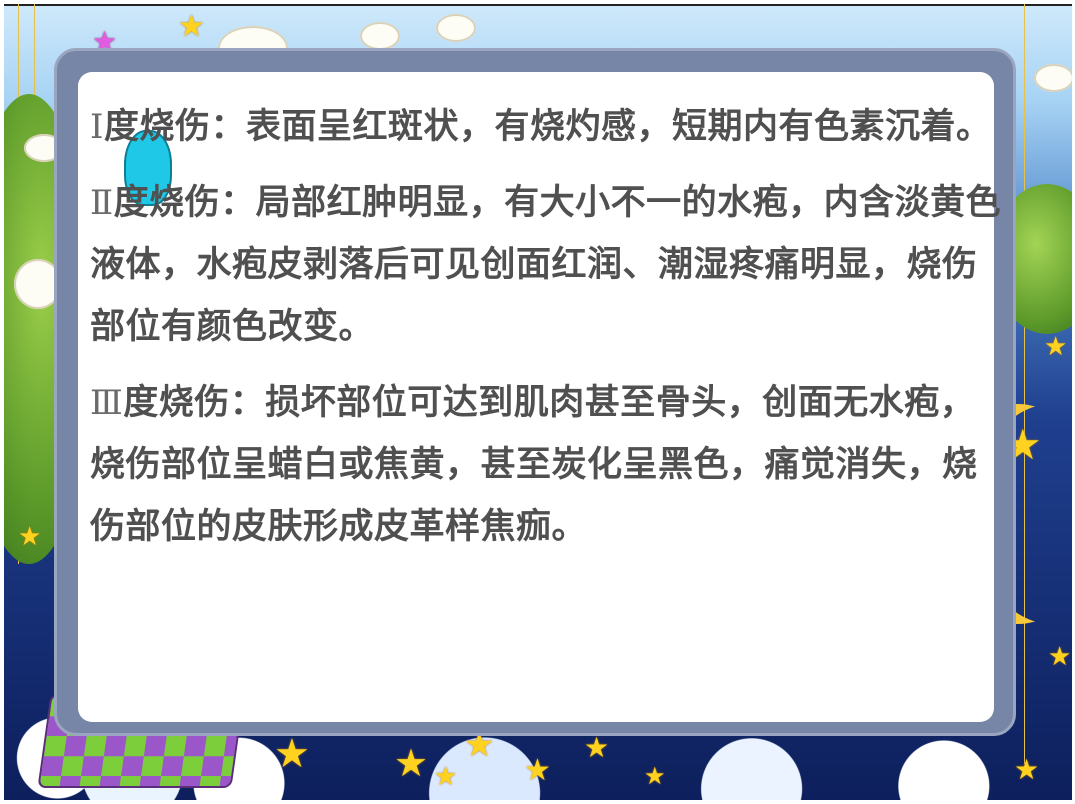 The height and width of the screenshot is (804, 1075). Describe the element at coordinates (1024, 384) in the screenshot. I see `hanging-string` at that location.